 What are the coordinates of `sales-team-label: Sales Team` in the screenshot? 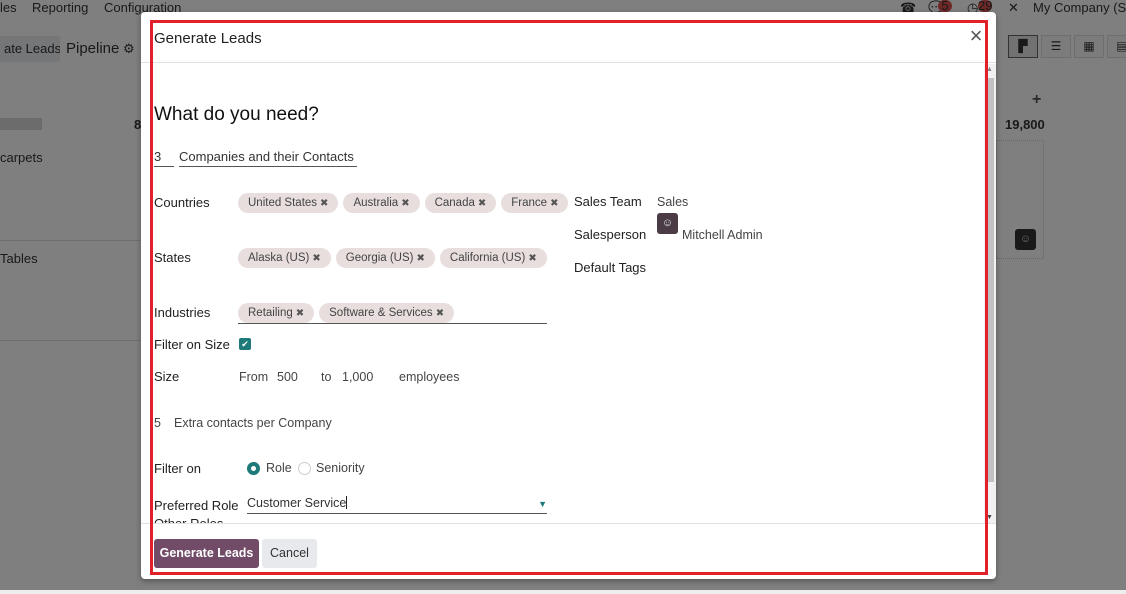 It's located at (608, 201).